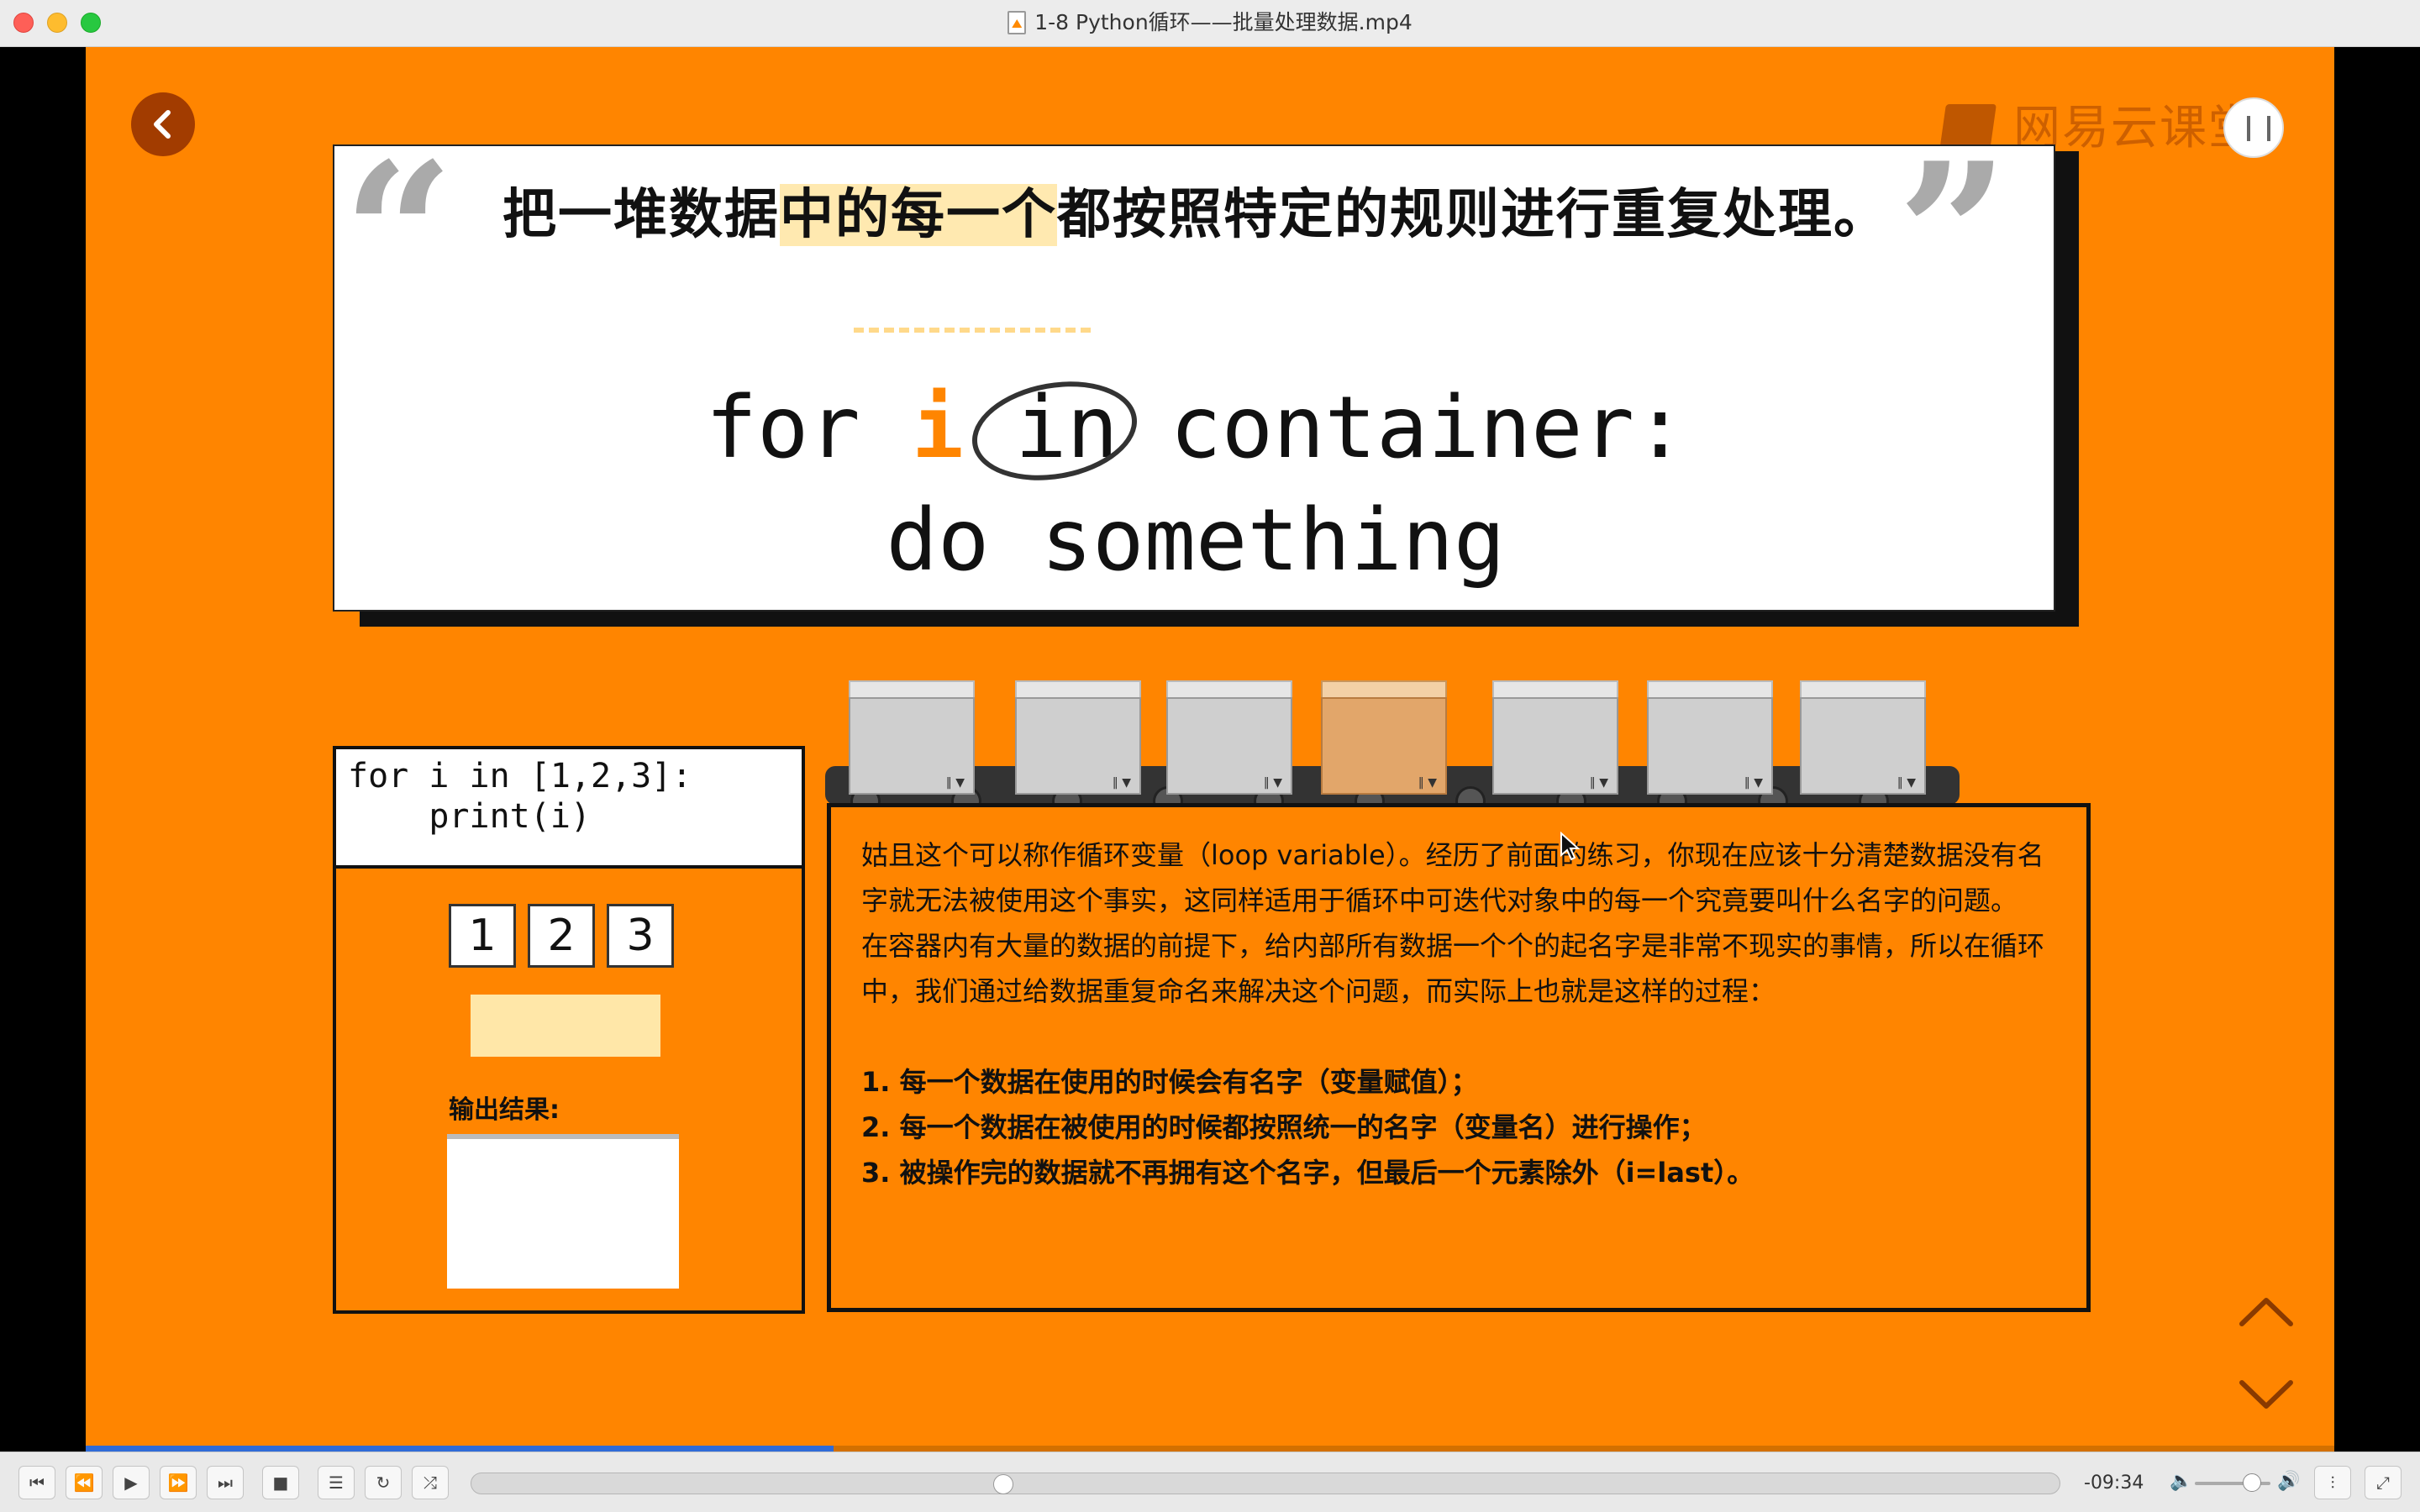 This screenshot has height=1512, width=2420. Describe the element at coordinates (2114, 1483) in the screenshot. I see `time-remaining: -09:34` at that location.